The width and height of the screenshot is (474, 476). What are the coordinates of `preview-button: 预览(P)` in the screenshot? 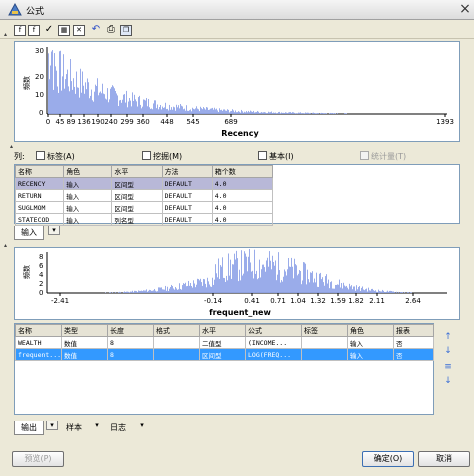 It's located at (38, 459).